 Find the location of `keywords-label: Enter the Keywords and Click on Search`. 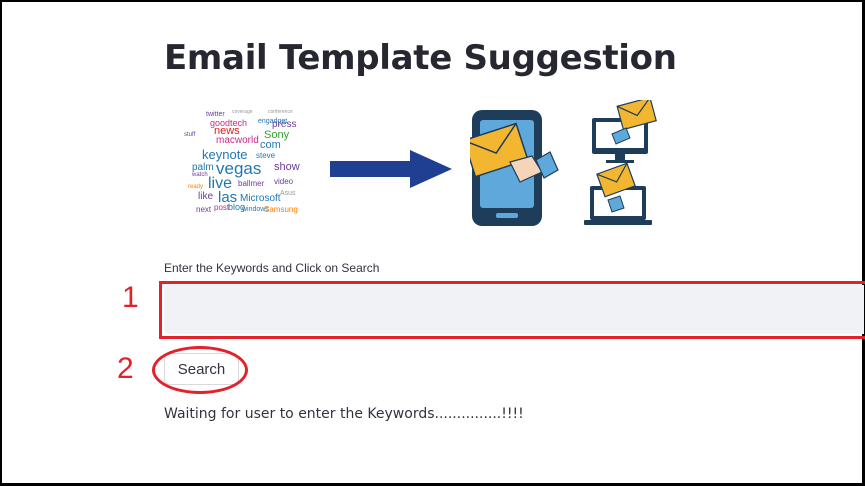

keywords-label: Enter the Keywords and Click on Search is located at coordinates (272, 268).